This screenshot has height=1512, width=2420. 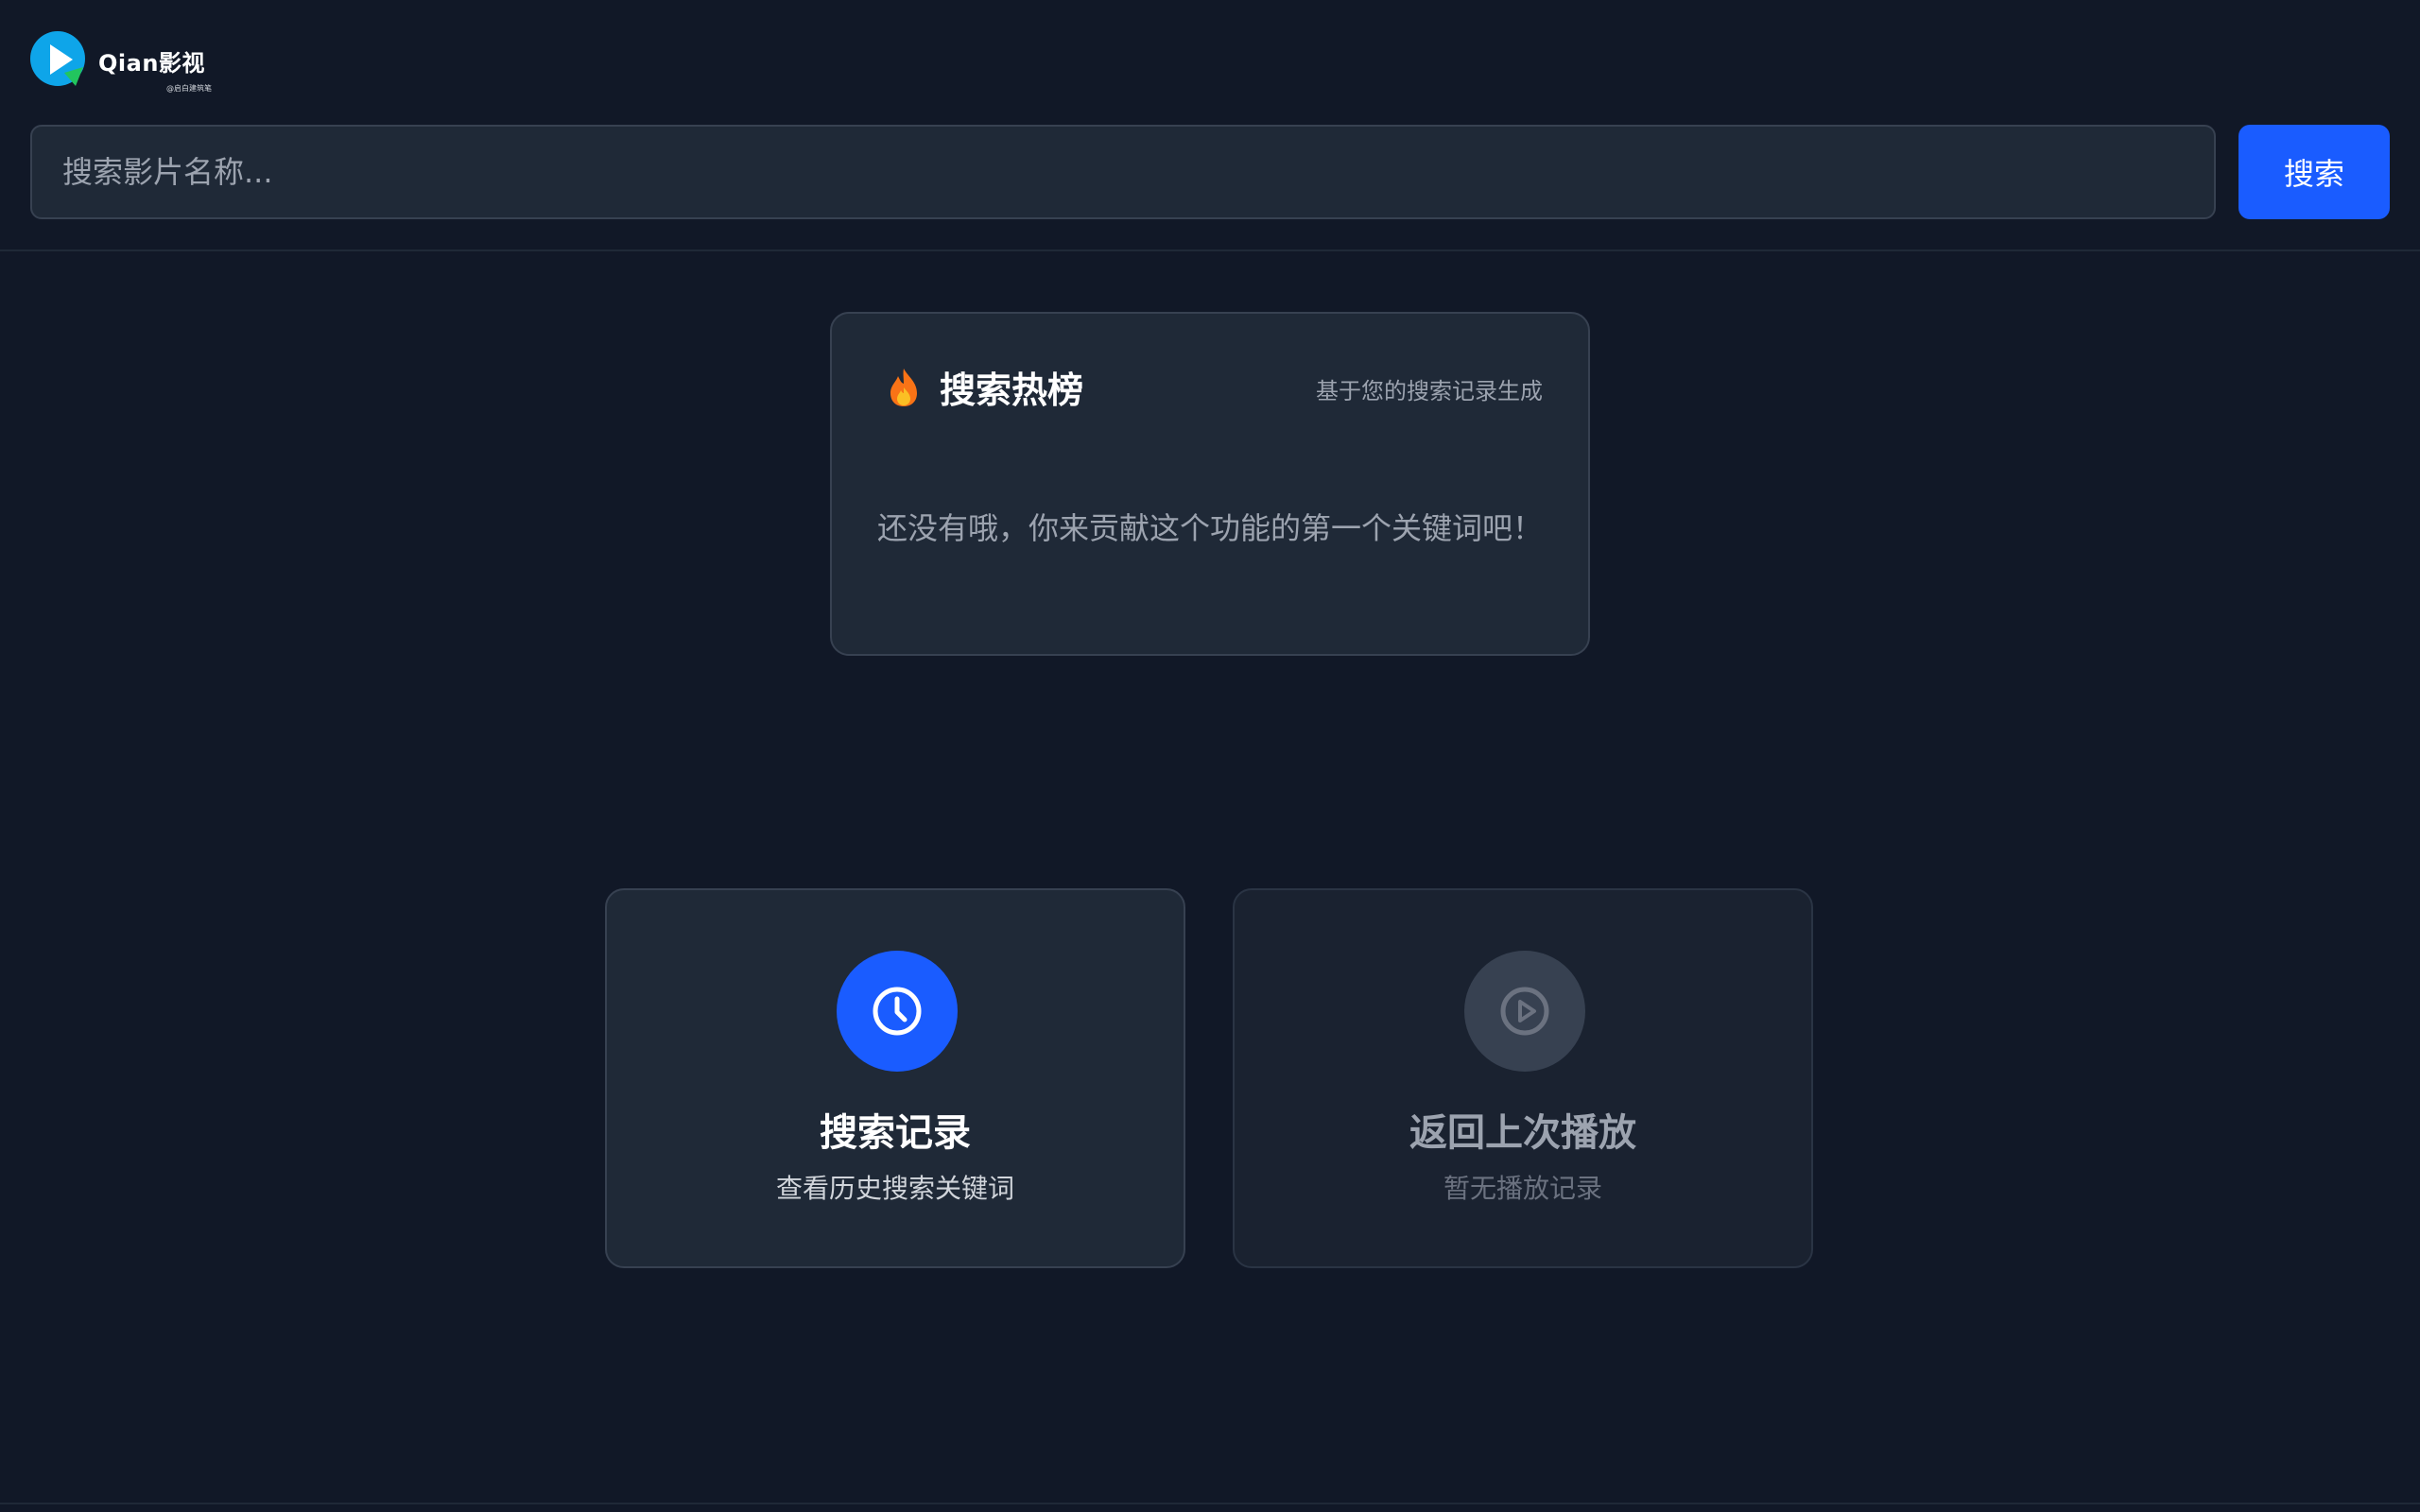 I want to click on resume-playback-card: 返回上次播放 暂无播放记录, so click(x=1523, y=1078).